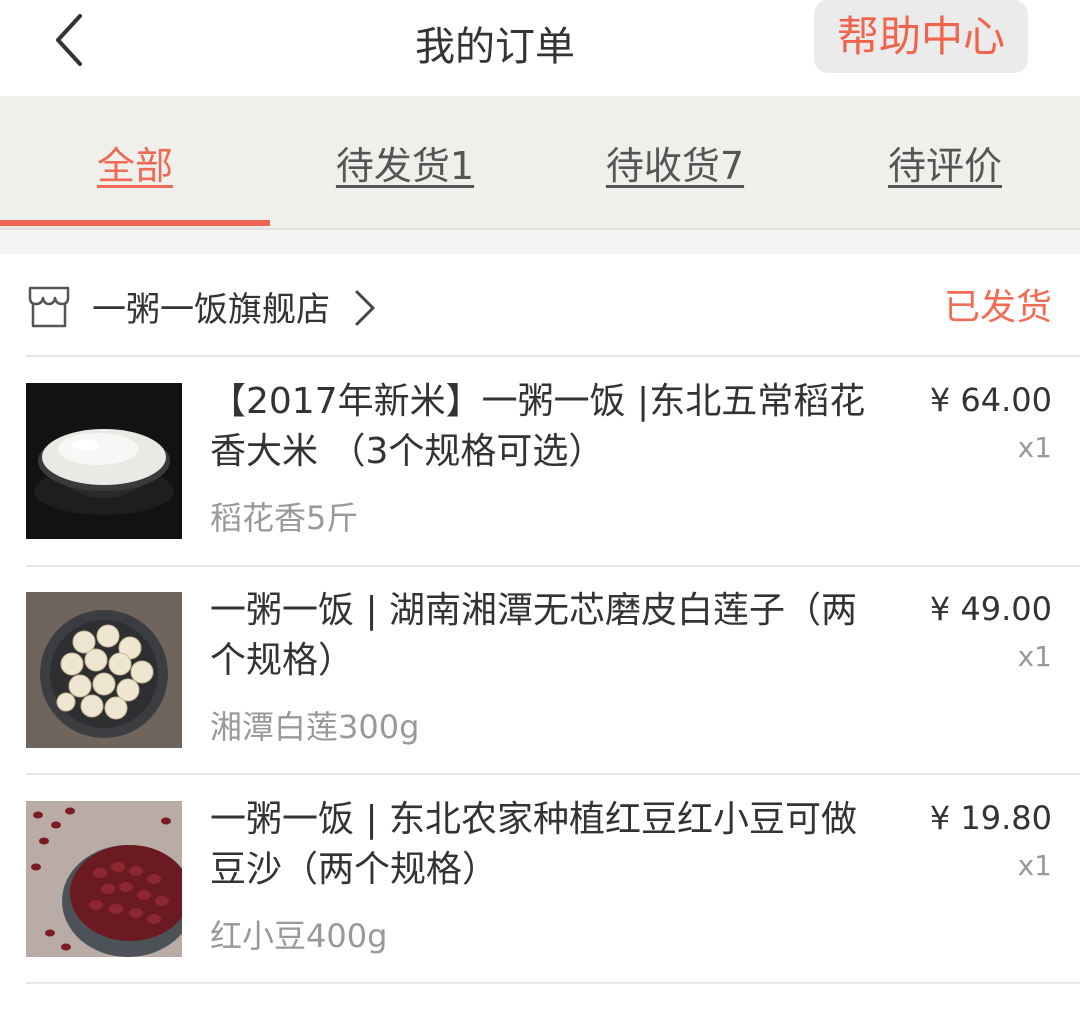 This screenshot has height=1010, width=1080. Describe the element at coordinates (990, 609) in the screenshot. I see `product-price: ¥ 49.00` at that location.